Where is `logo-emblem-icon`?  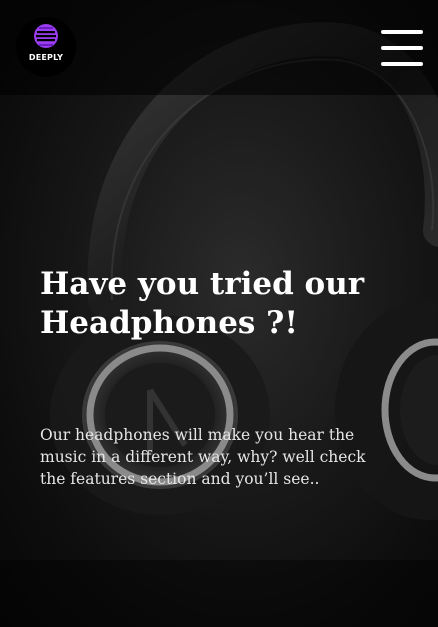
logo-emblem-icon is located at coordinates (46, 36).